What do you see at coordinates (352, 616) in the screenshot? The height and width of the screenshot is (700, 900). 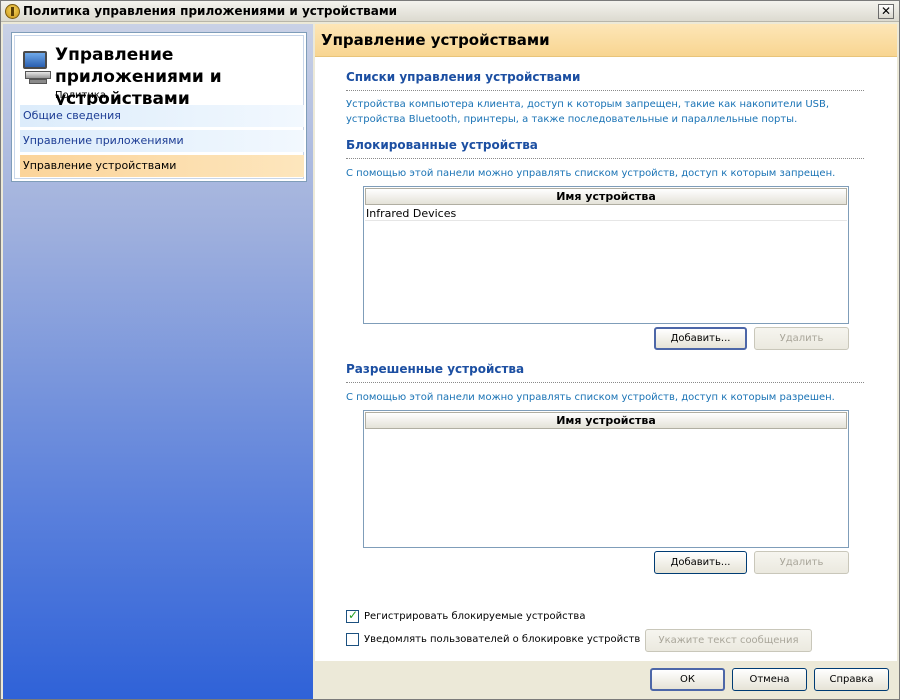 I see `log-blocked-devices-checkbox` at bounding box center [352, 616].